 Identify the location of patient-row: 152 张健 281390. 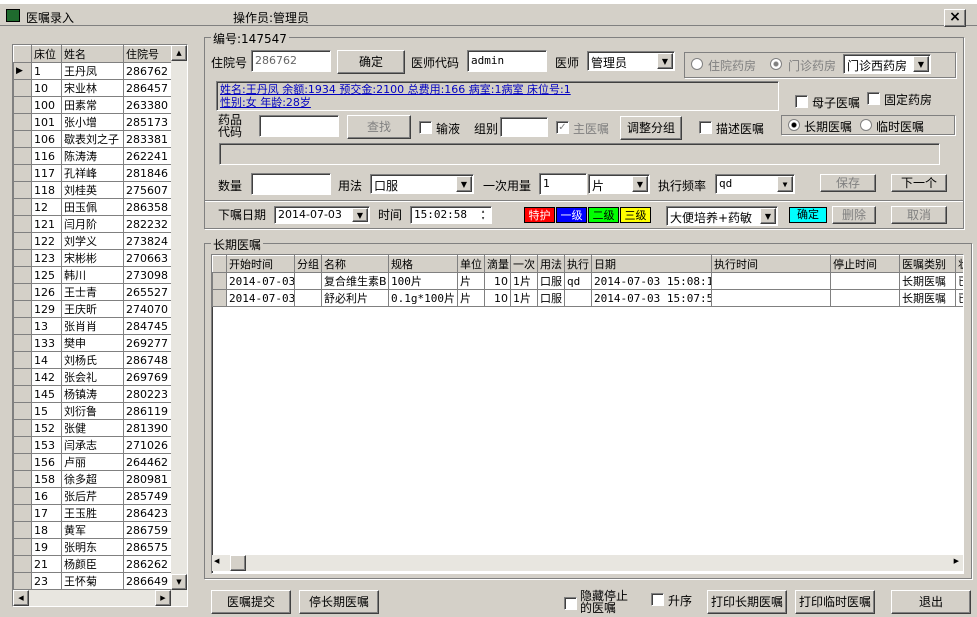
(93, 428).